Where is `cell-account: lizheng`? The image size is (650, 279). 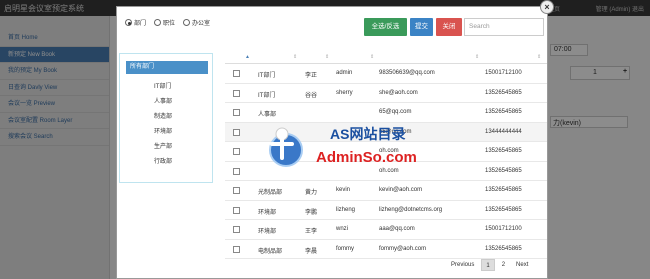
cell-account: lizheng is located at coordinates (346, 209).